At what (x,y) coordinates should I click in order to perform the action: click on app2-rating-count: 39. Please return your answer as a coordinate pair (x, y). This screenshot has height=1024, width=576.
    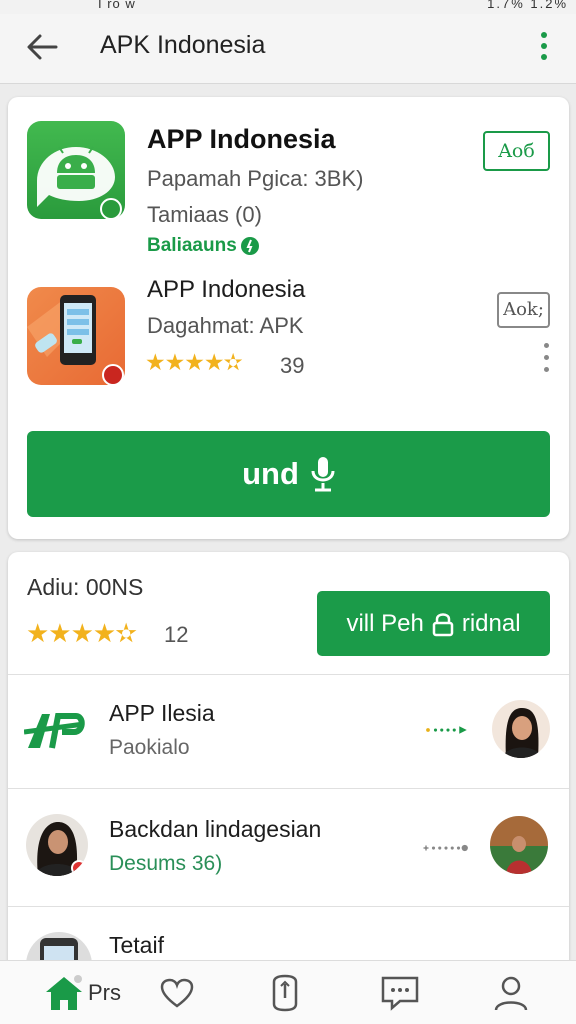
    Looking at the image, I should click on (292, 365).